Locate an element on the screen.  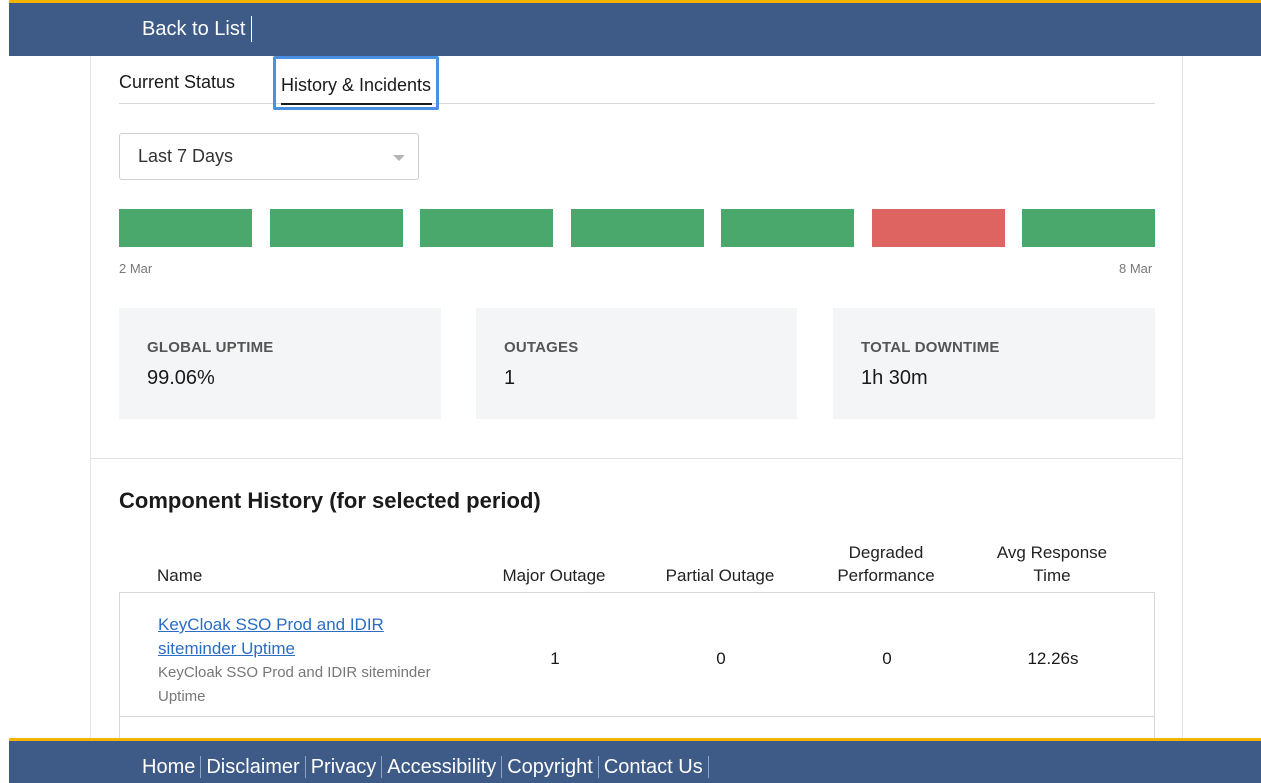
column-header-degraded-performance: Degraded Performance is located at coordinates (886, 564).